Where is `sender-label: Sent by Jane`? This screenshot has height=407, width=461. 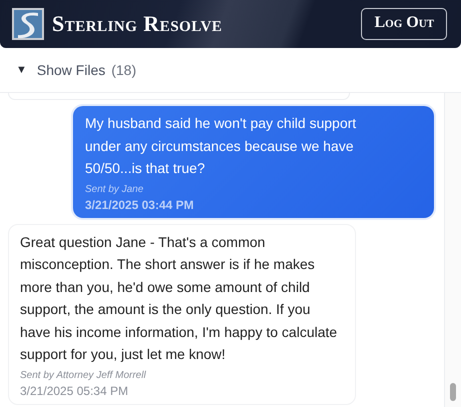
sender-label: Sent by Jane is located at coordinates (114, 189).